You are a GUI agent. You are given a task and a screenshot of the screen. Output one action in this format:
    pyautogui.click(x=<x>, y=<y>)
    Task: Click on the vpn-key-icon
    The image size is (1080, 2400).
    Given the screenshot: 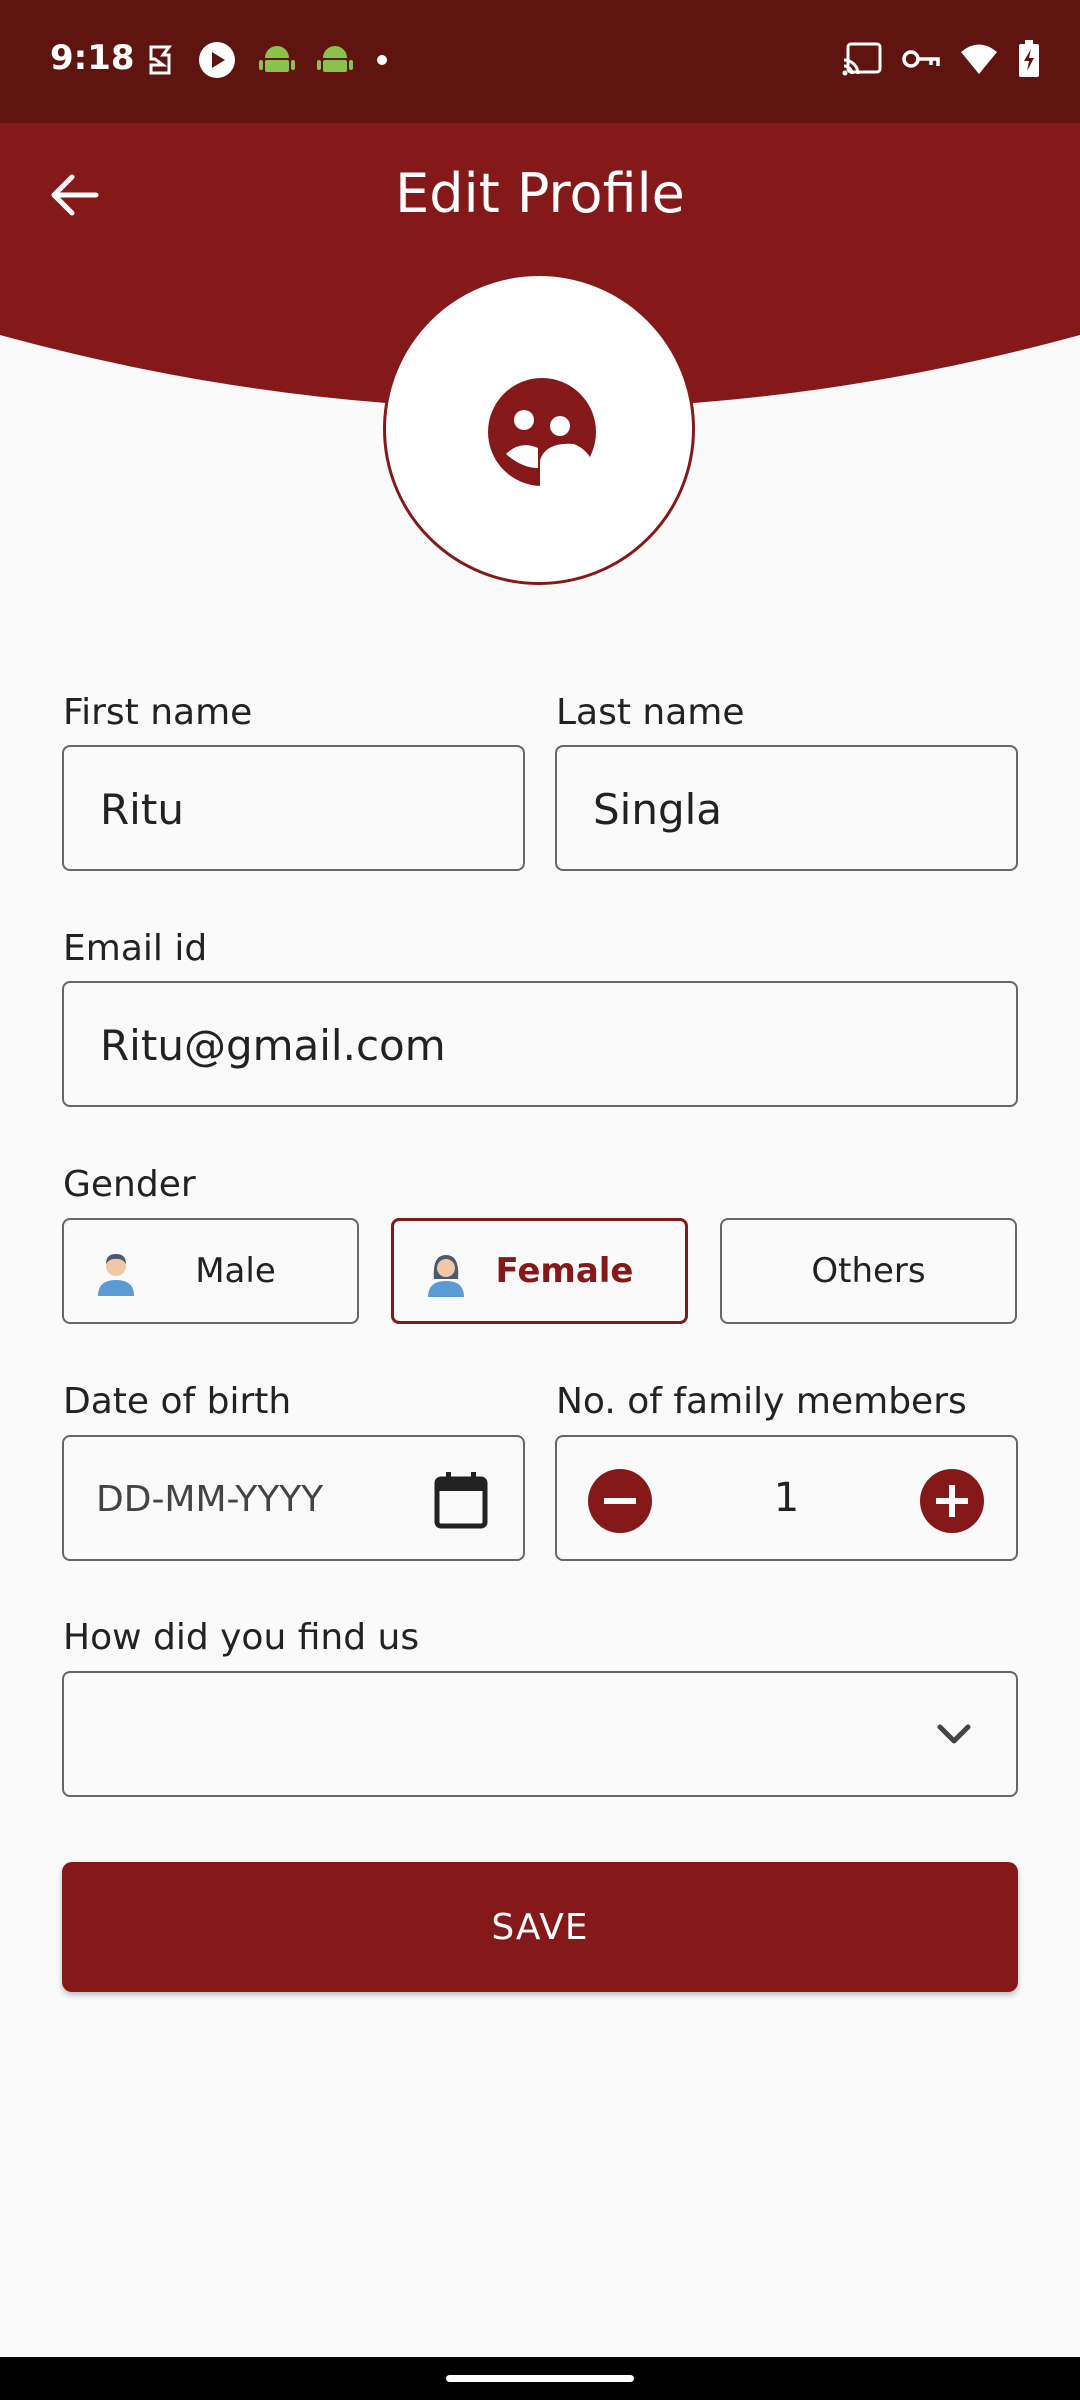 What is the action you would take?
    pyautogui.click(x=921, y=59)
    